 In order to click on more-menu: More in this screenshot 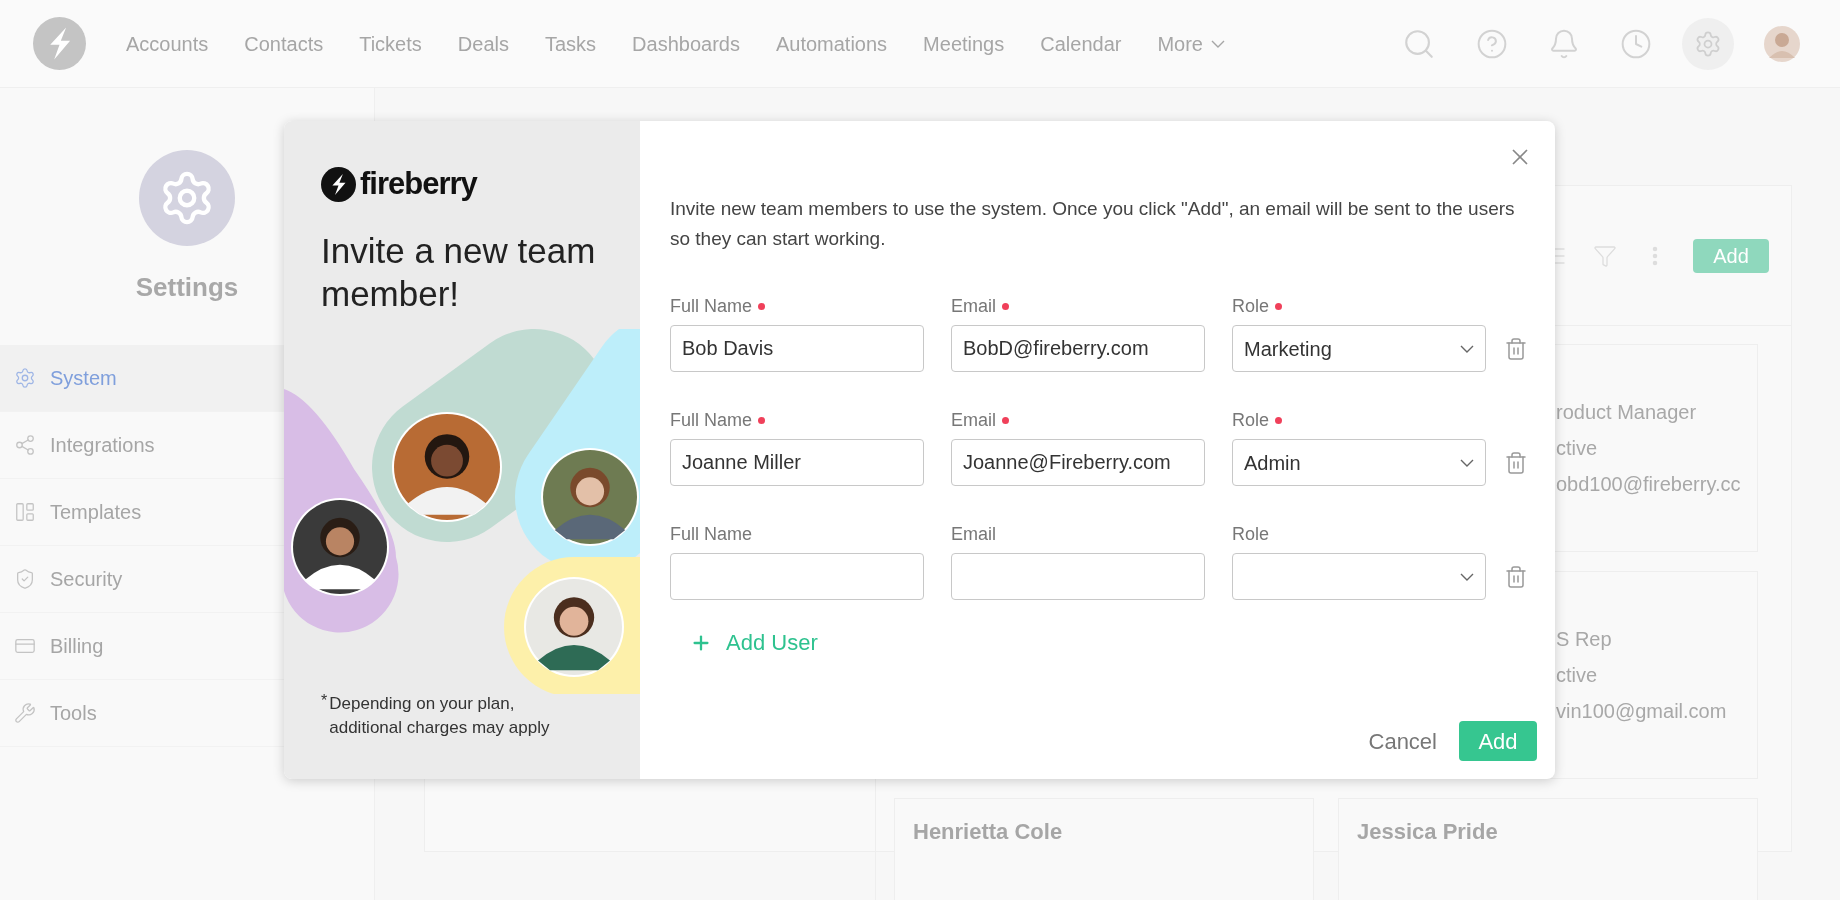, I will do `click(1191, 43)`.